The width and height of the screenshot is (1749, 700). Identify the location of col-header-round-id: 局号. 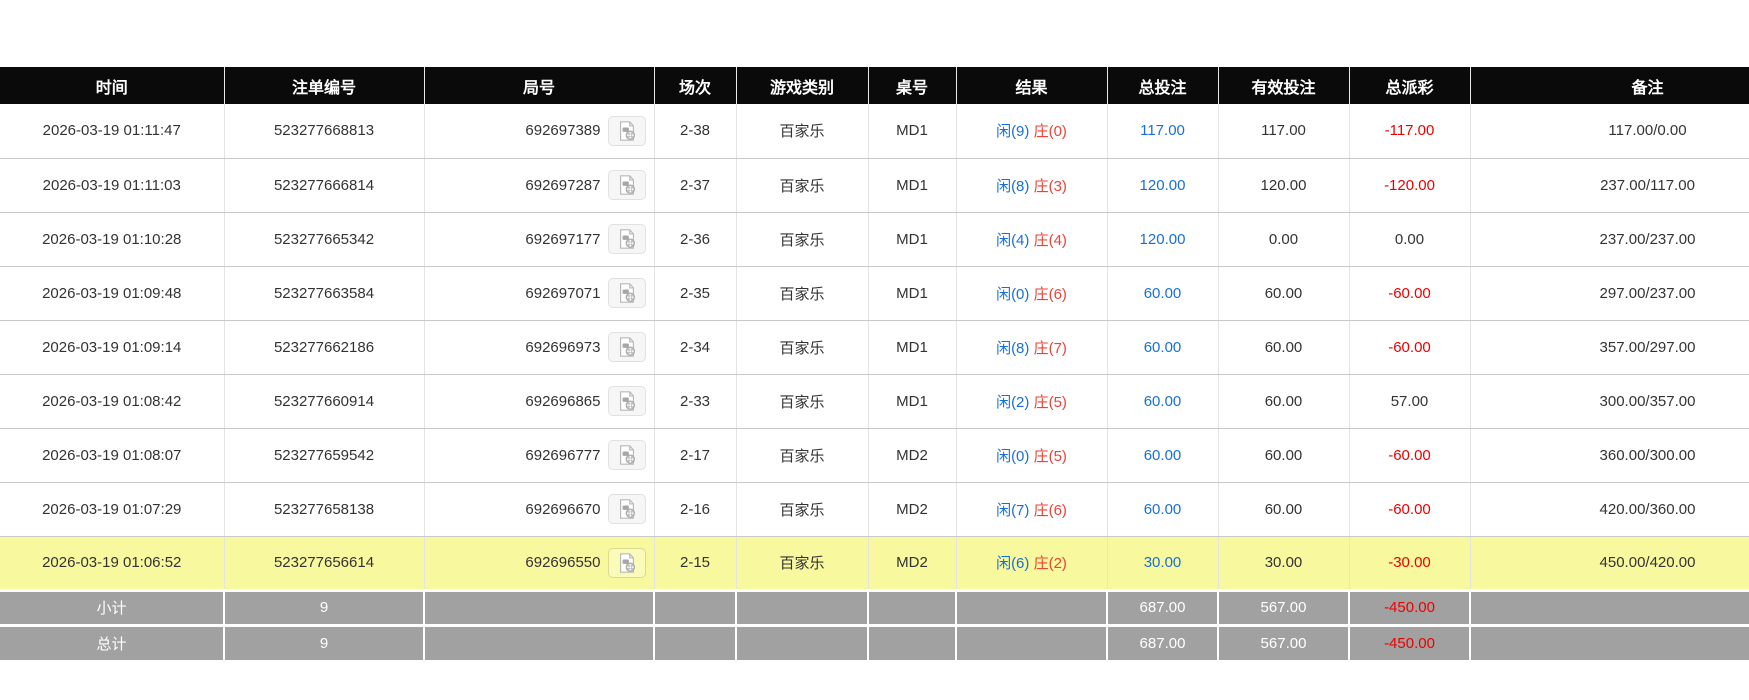
(539, 85).